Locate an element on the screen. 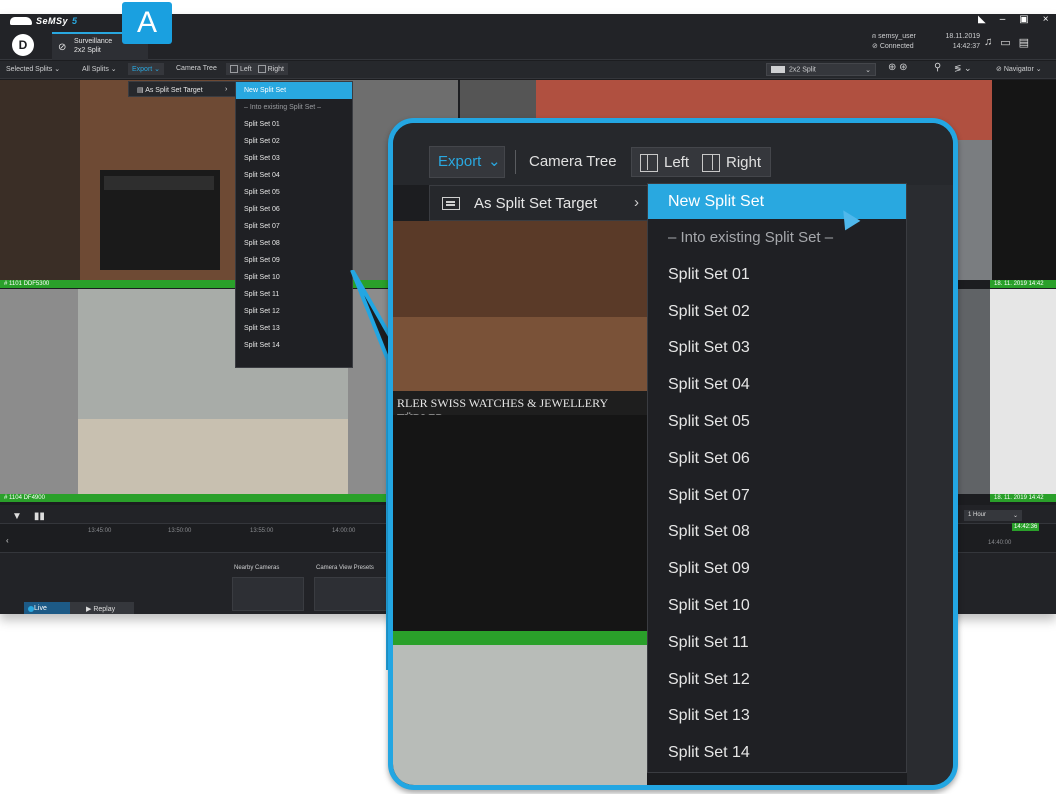  magnified-toolbar: Export ⌄ Camera Tree Left Right is located at coordinates (673, 154).